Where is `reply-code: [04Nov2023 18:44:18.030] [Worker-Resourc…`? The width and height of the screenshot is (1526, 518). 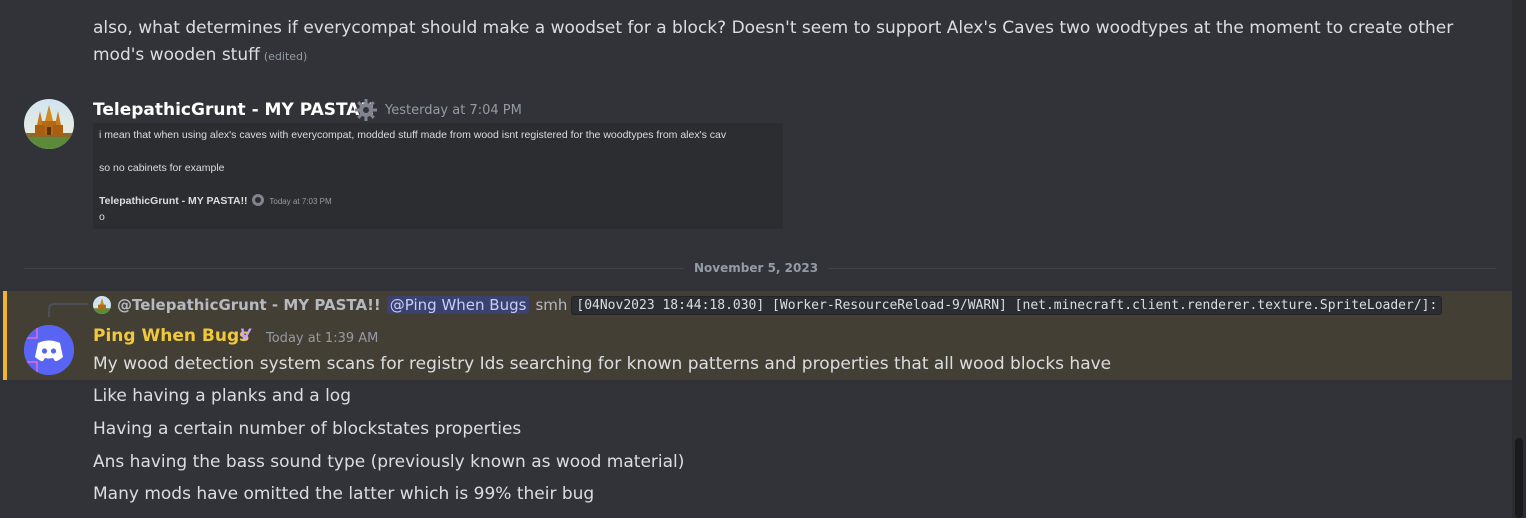
reply-code: [04Nov2023 18:44:18.030] [Worker-Resourc… is located at coordinates (1007, 305).